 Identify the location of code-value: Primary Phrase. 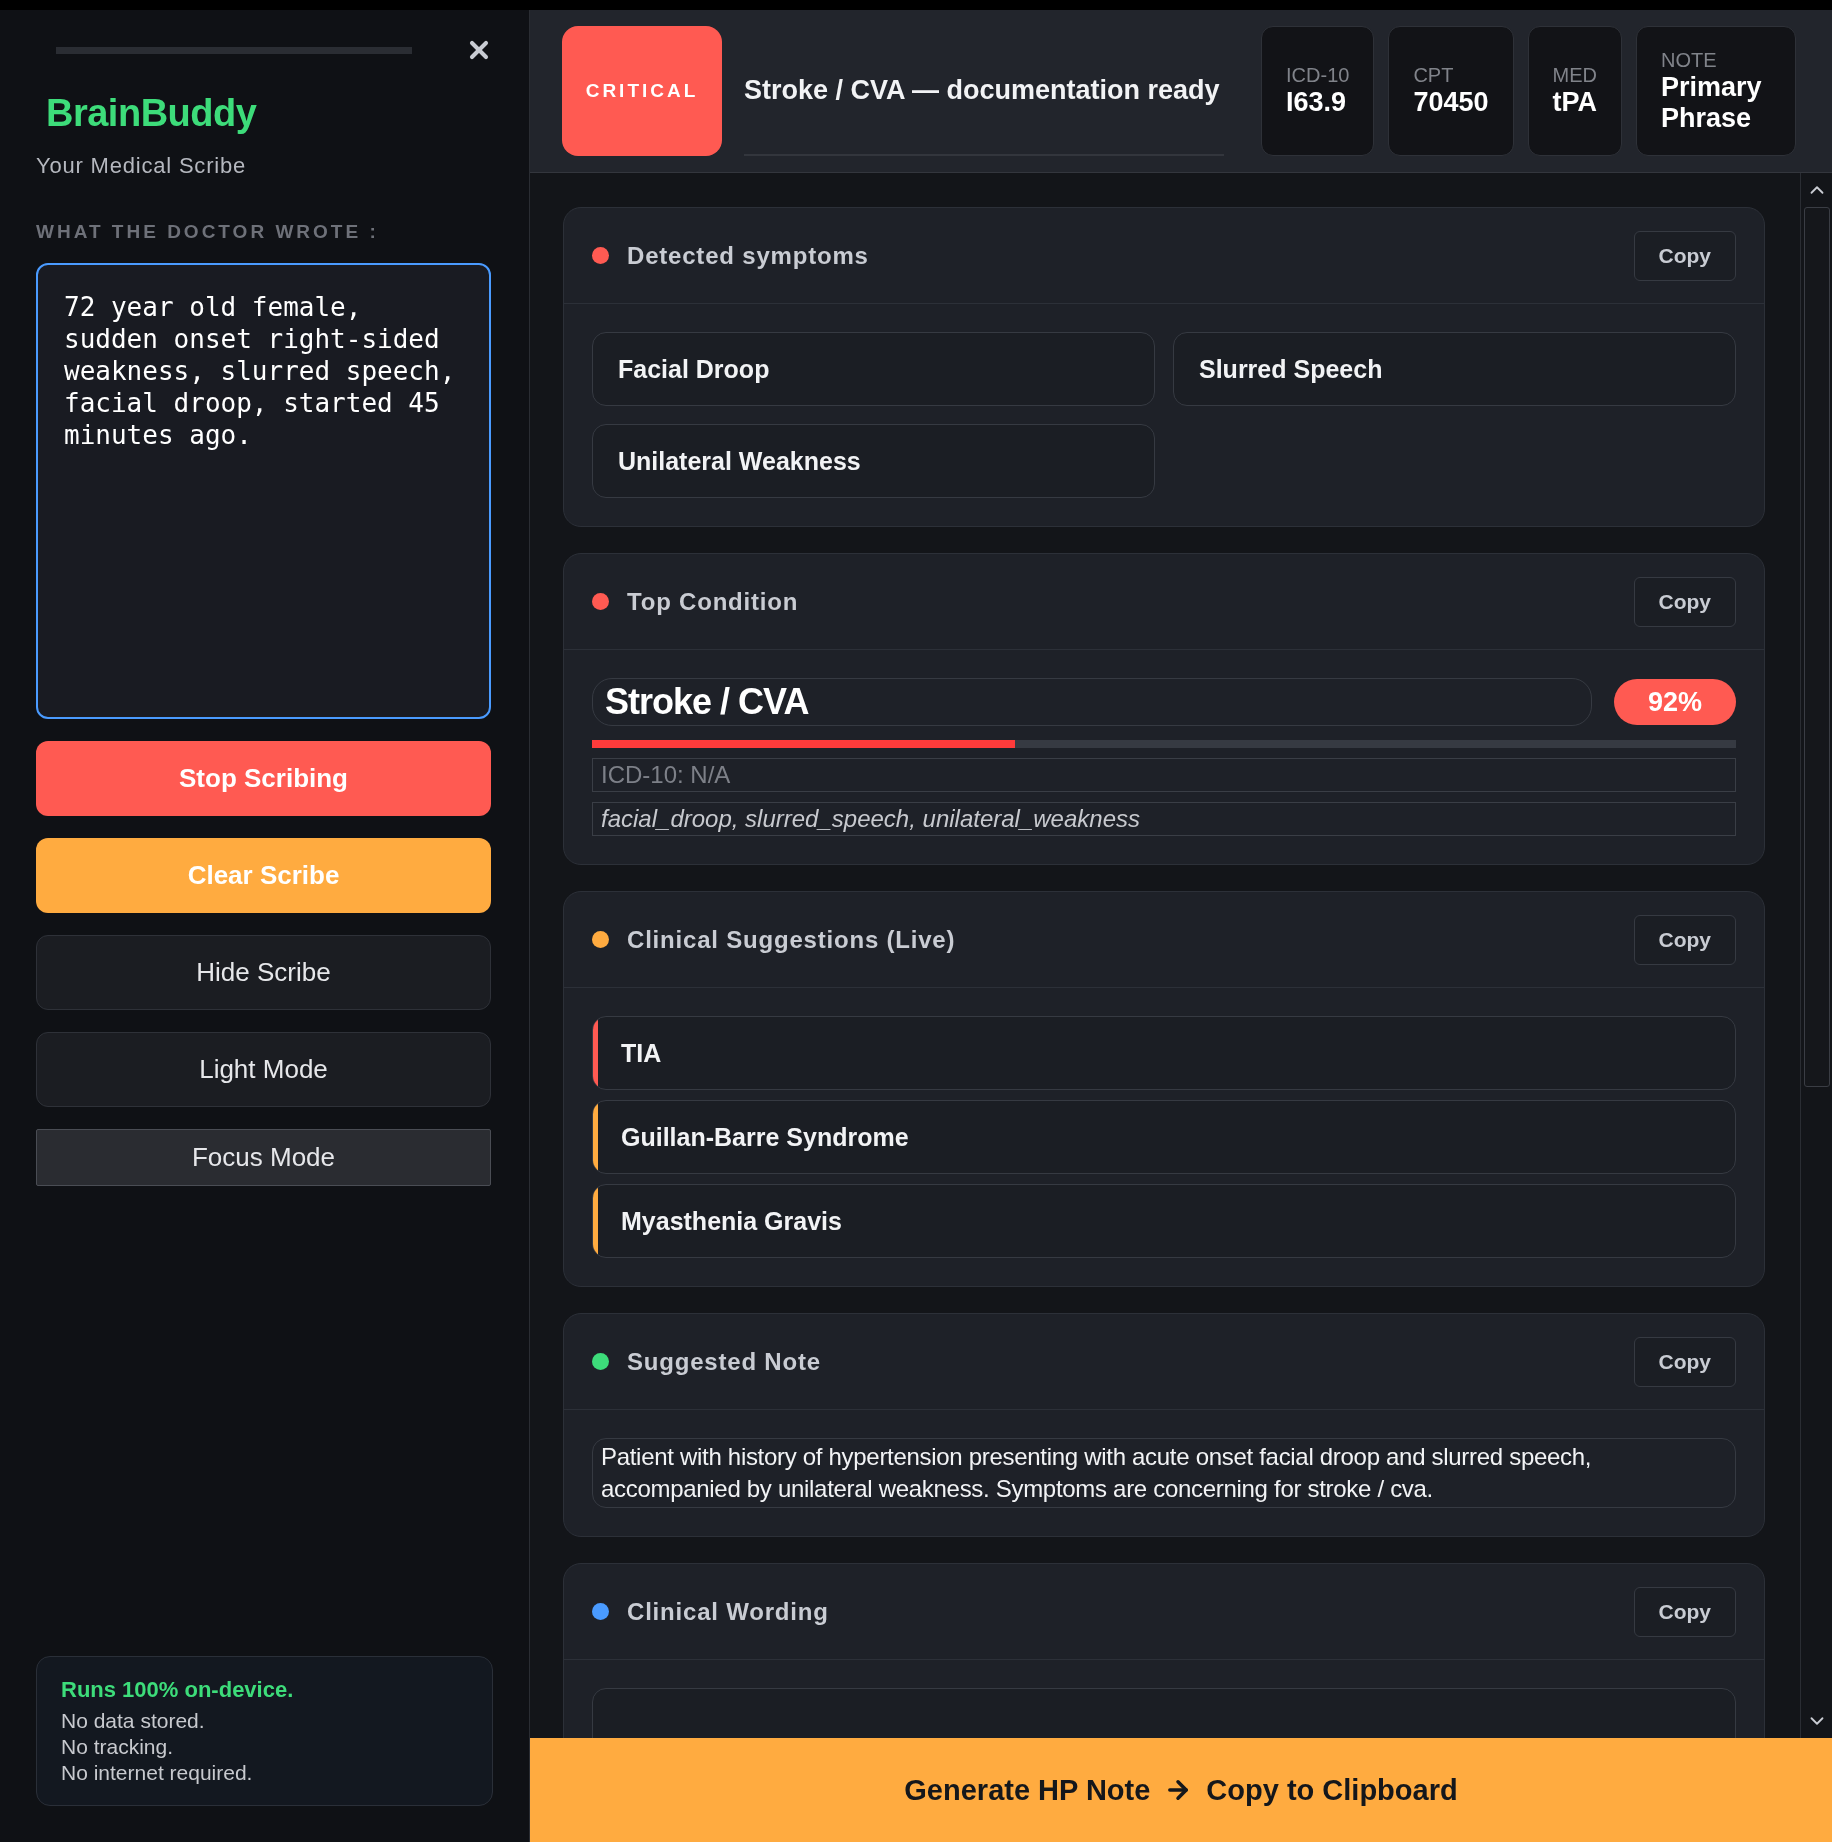
(1712, 102).